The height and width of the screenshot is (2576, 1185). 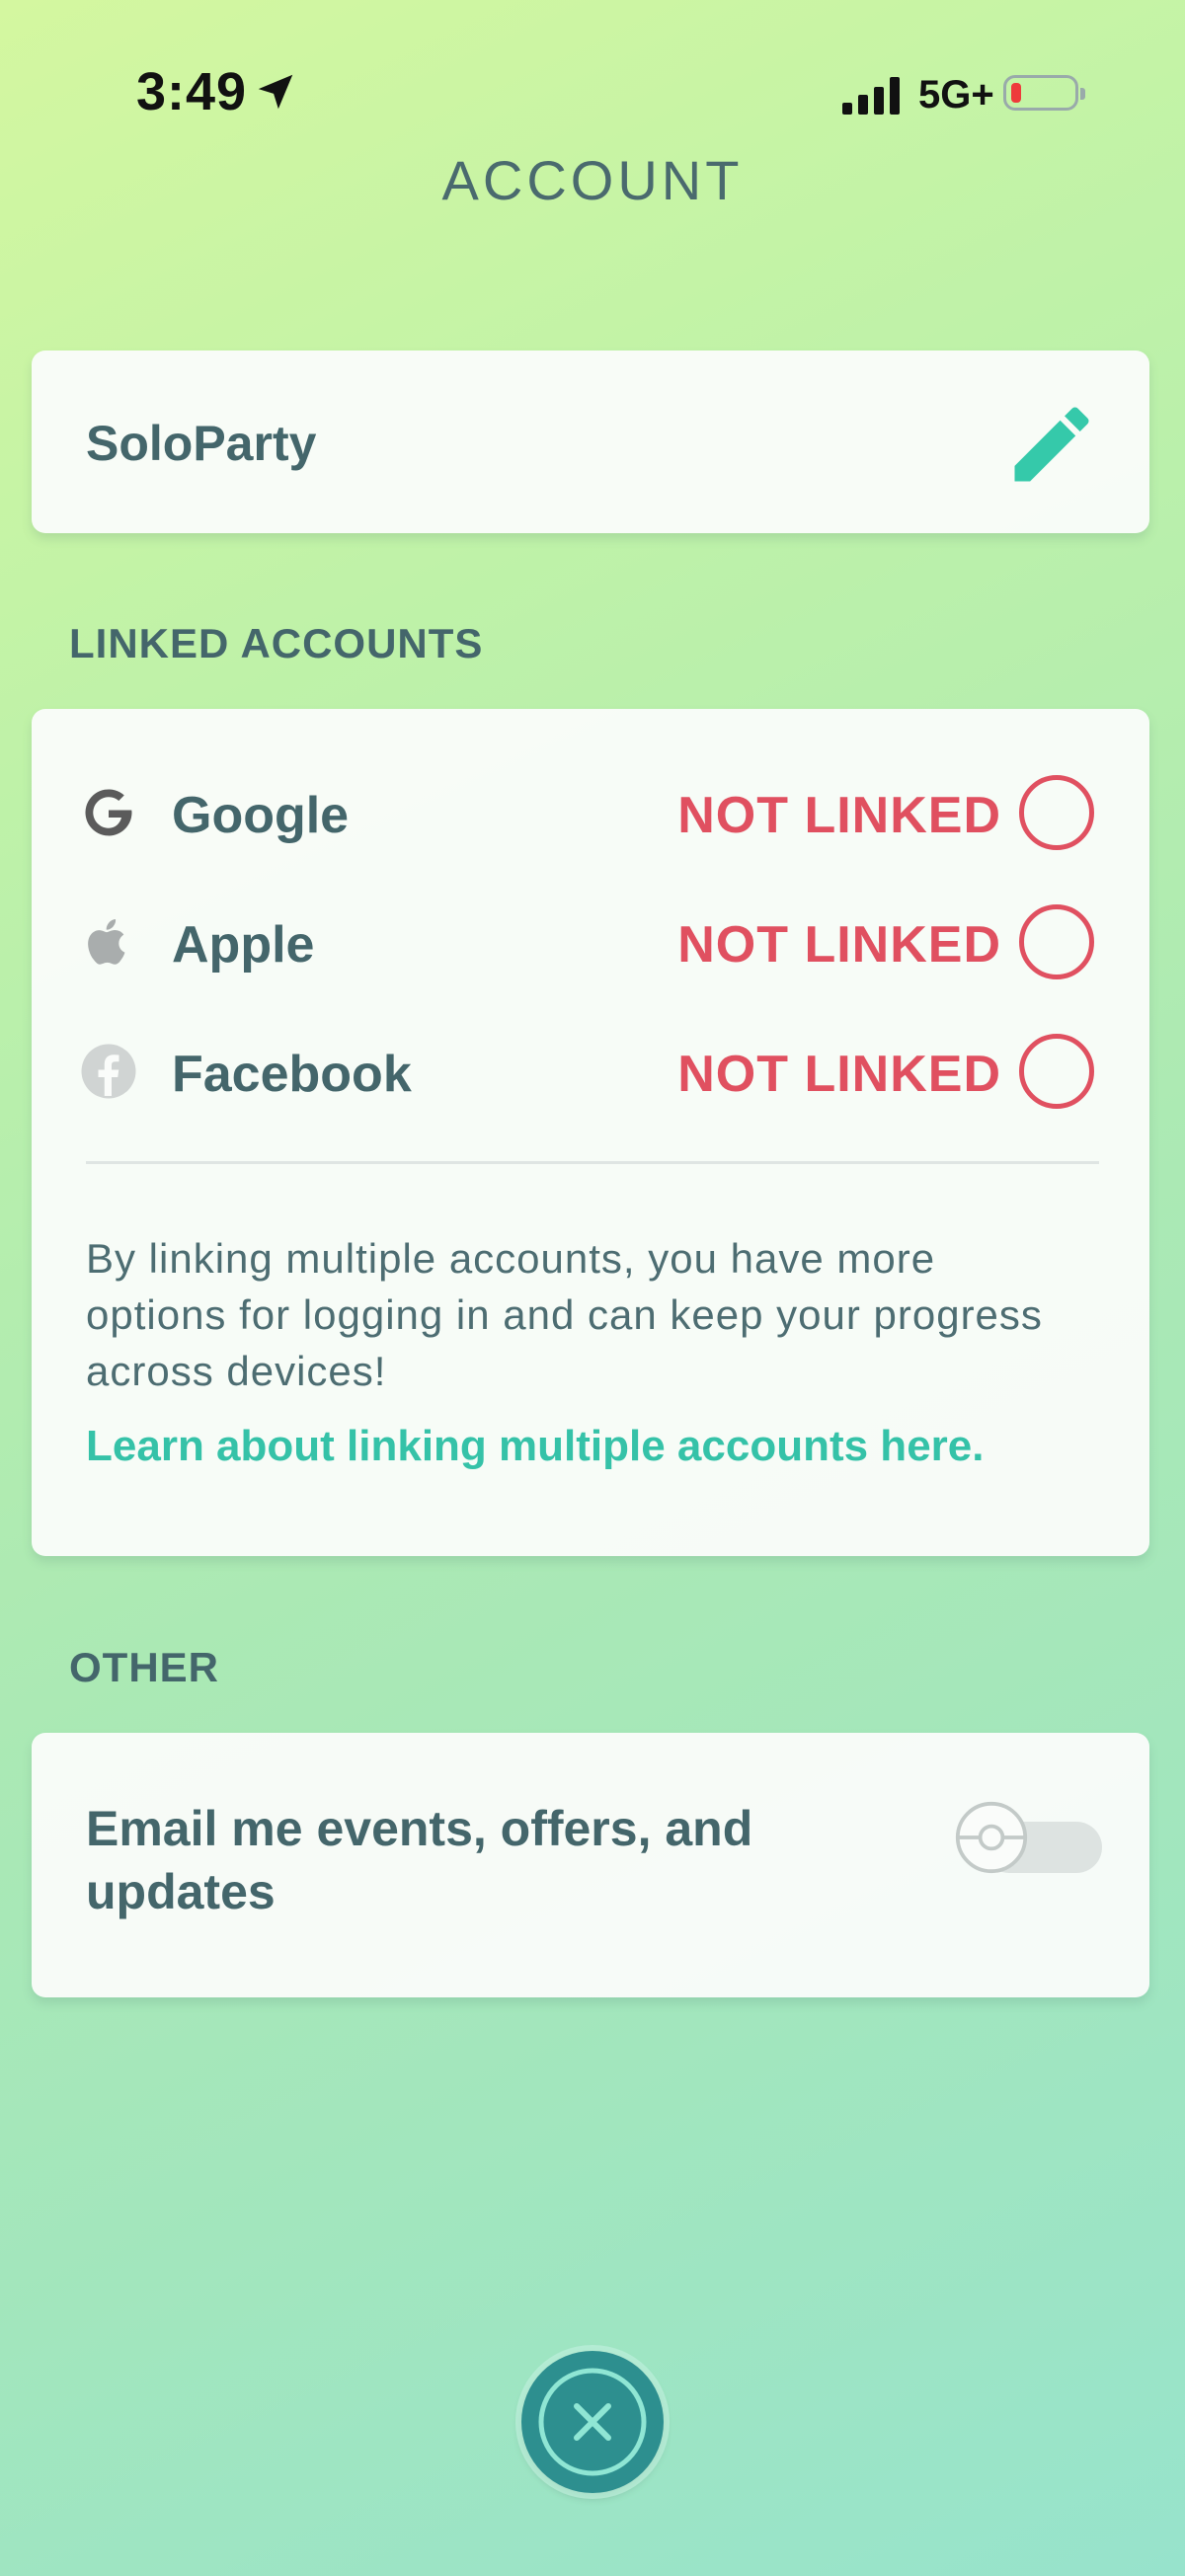 What do you see at coordinates (109, 1071) in the screenshot?
I see `facebook-icon` at bounding box center [109, 1071].